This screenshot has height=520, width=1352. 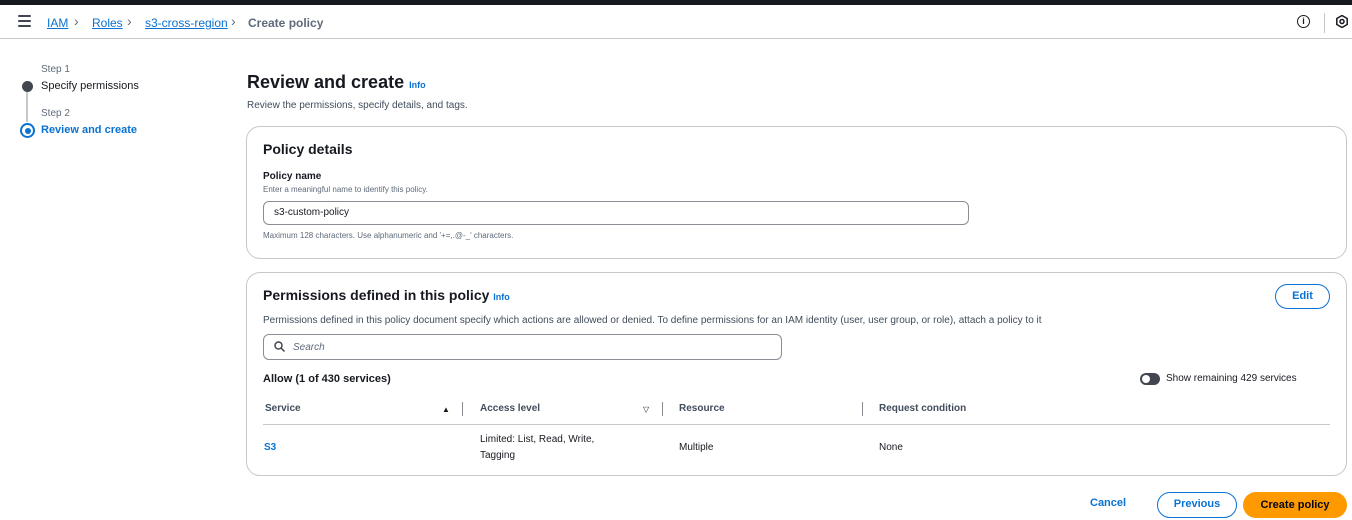 I want to click on step-2-dot, so click(x=27, y=130).